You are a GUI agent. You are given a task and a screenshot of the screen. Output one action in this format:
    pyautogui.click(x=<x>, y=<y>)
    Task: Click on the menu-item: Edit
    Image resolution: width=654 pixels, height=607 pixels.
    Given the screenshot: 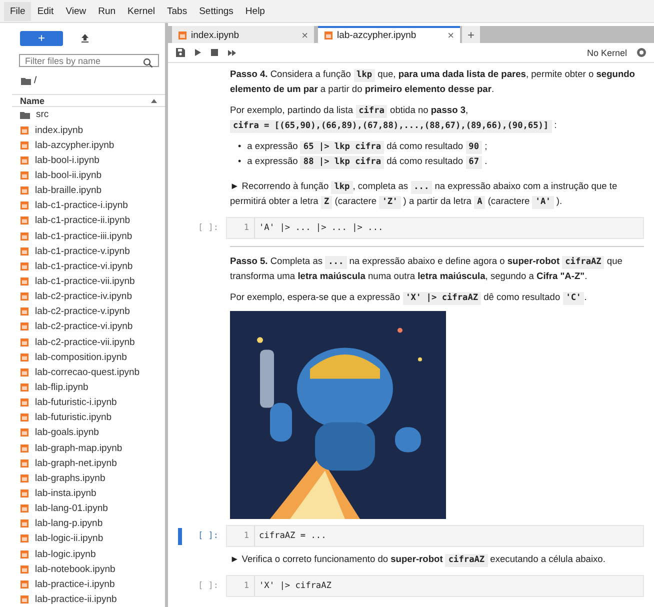 What is the action you would take?
    pyautogui.click(x=45, y=11)
    